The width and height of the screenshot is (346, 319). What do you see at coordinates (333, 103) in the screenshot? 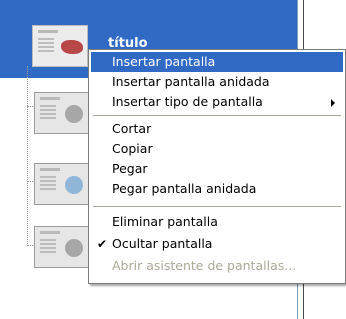
I see `submenu-arrow-icon` at bounding box center [333, 103].